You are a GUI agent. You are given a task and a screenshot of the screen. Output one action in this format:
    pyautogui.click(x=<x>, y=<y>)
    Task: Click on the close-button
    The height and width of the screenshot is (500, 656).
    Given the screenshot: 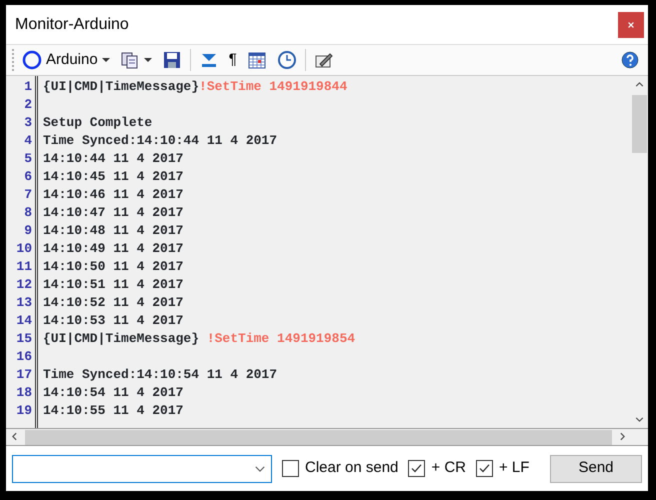 What is the action you would take?
    pyautogui.click(x=631, y=25)
    